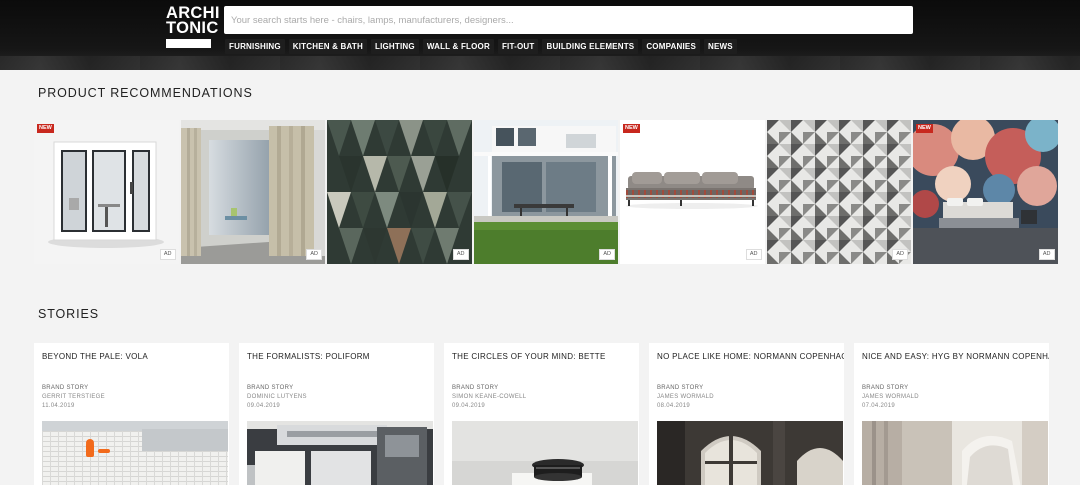 The height and width of the screenshot is (485, 1080). I want to click on product-image-triangle-tiles, so click(399, 192).